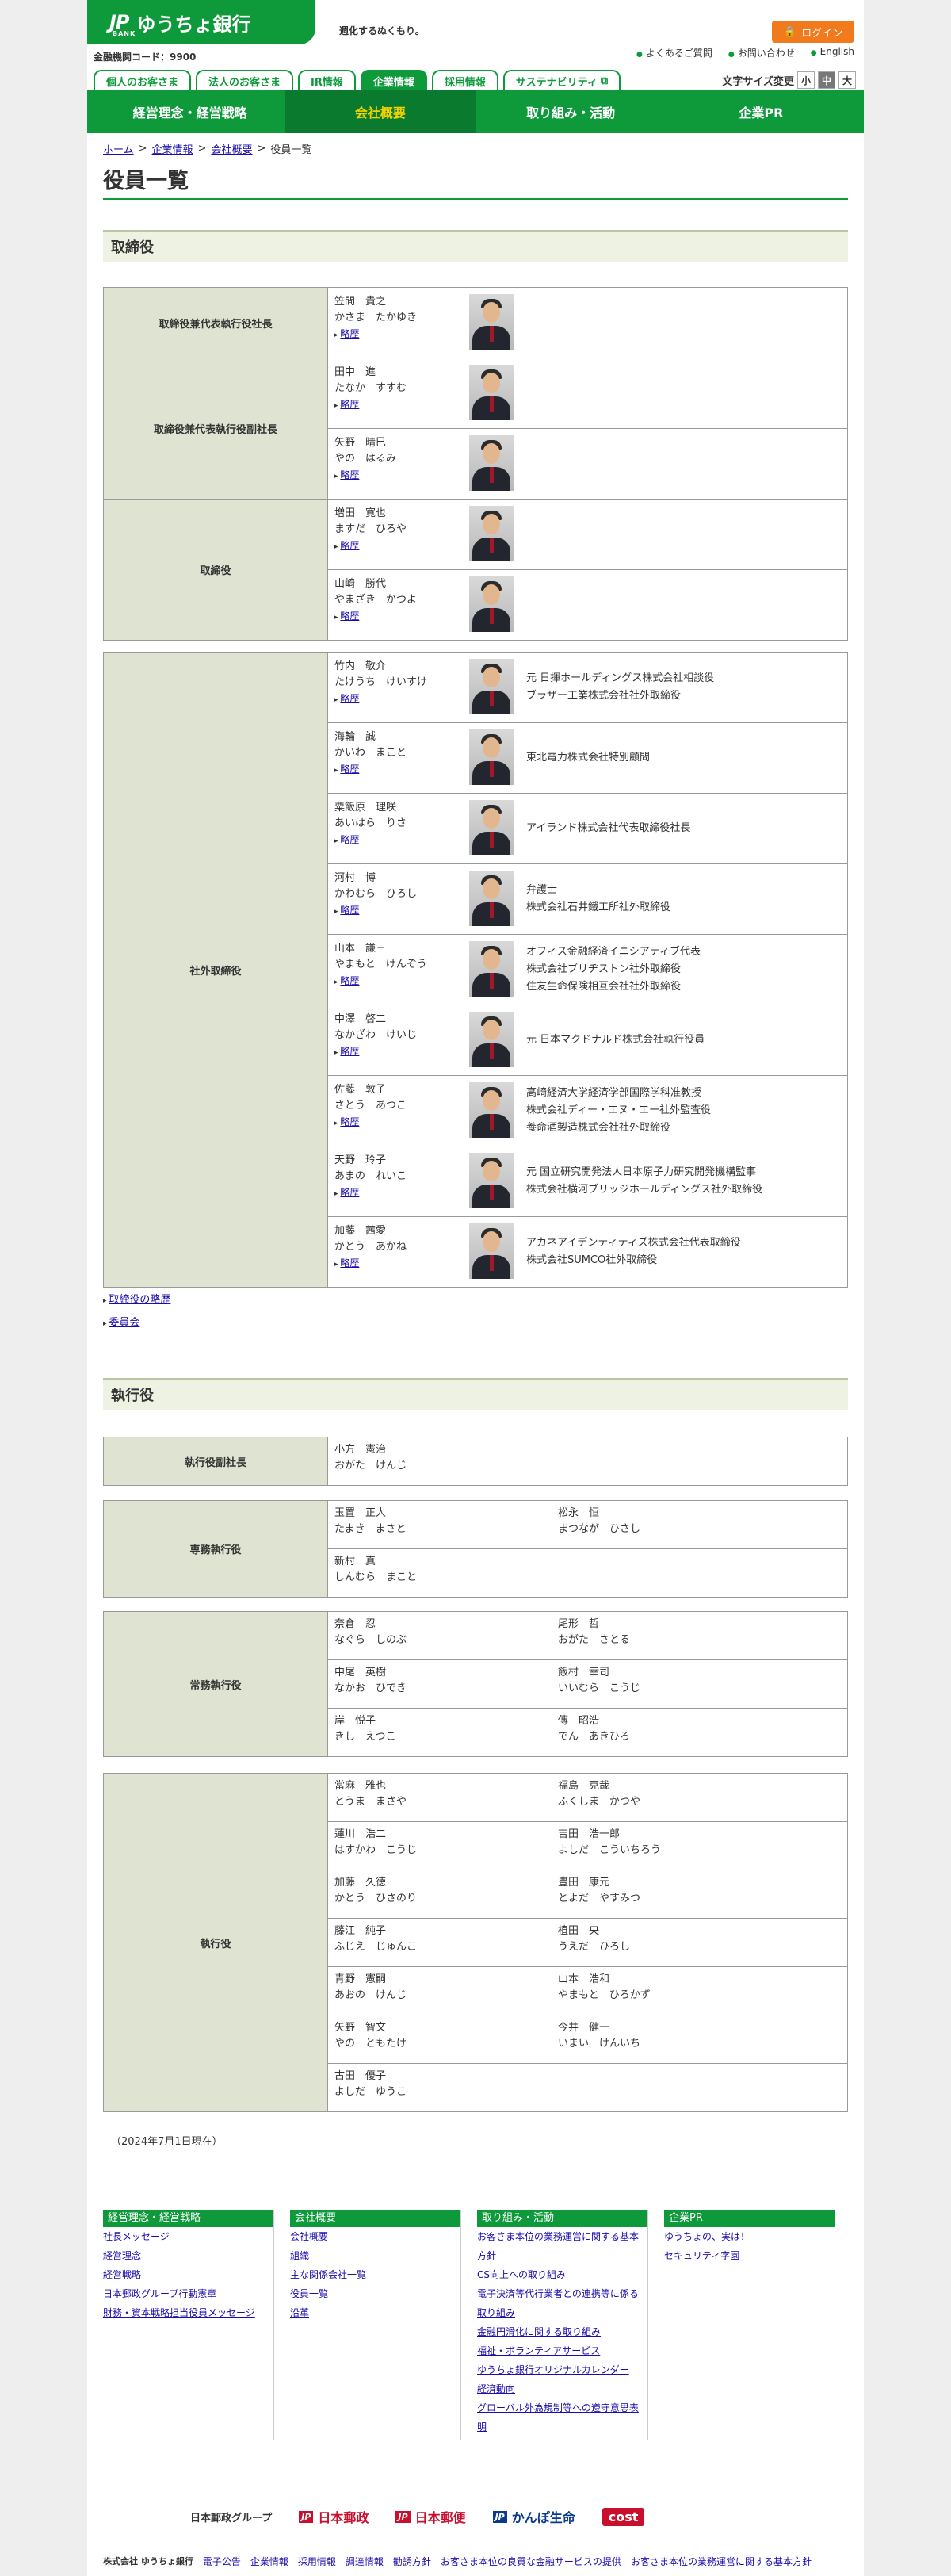  What do you see at coordinates (317, 2561) in the screenshot?
I see `footer-bottom-link: 採用情報` at bounding box center [317, 2561].